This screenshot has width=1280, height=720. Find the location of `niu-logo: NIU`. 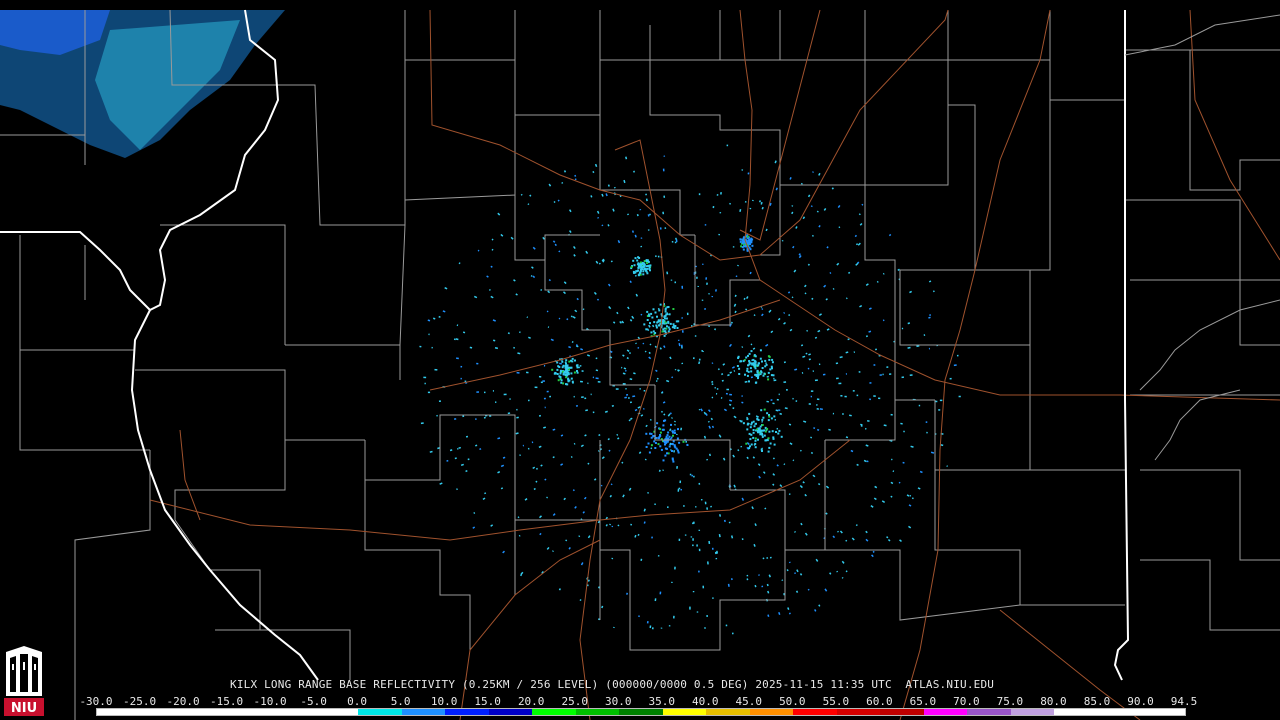

niu-logo: NIU is located at coordinates (24, 681).